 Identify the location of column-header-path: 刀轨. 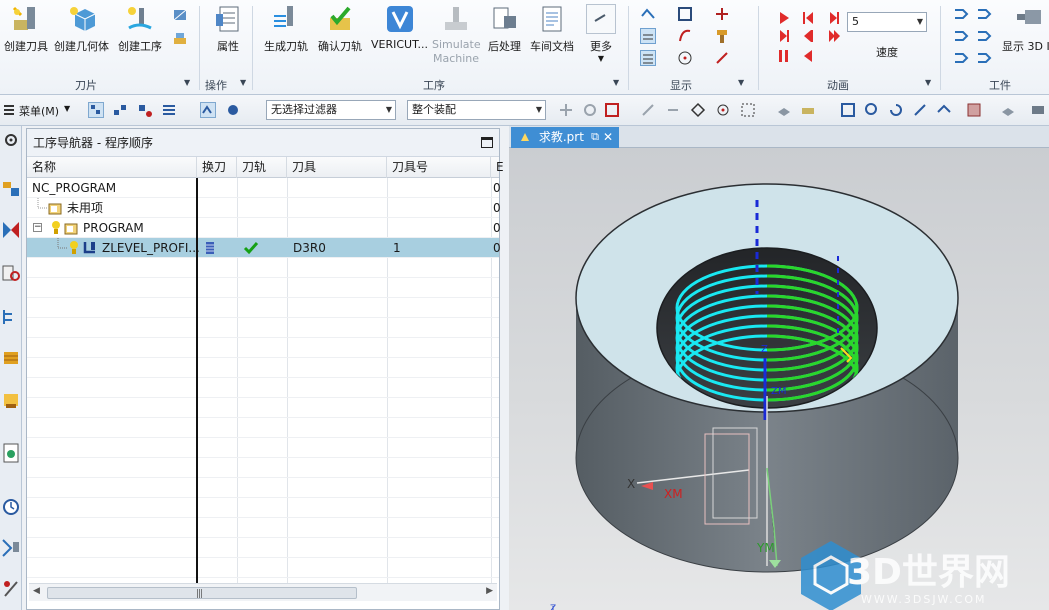
(262, 167).